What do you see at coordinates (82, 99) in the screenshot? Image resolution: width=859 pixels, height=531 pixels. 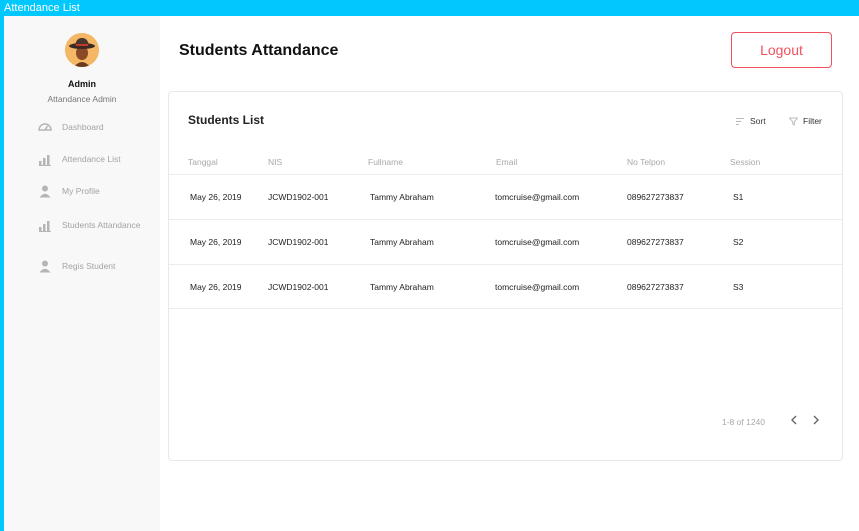 I see `admin-role: Attandance Admin` at bounding box center [82, 99].